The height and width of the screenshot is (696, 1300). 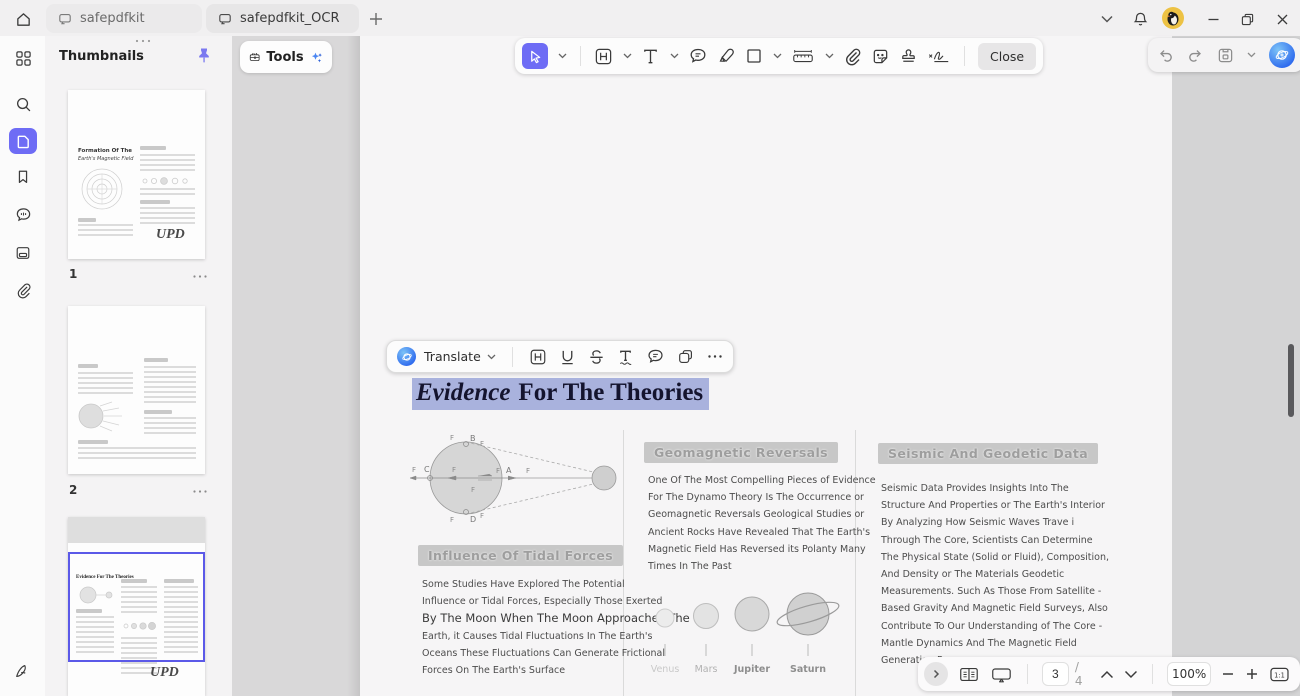 I want to click on copy-icon, so click(x=686, y=357).